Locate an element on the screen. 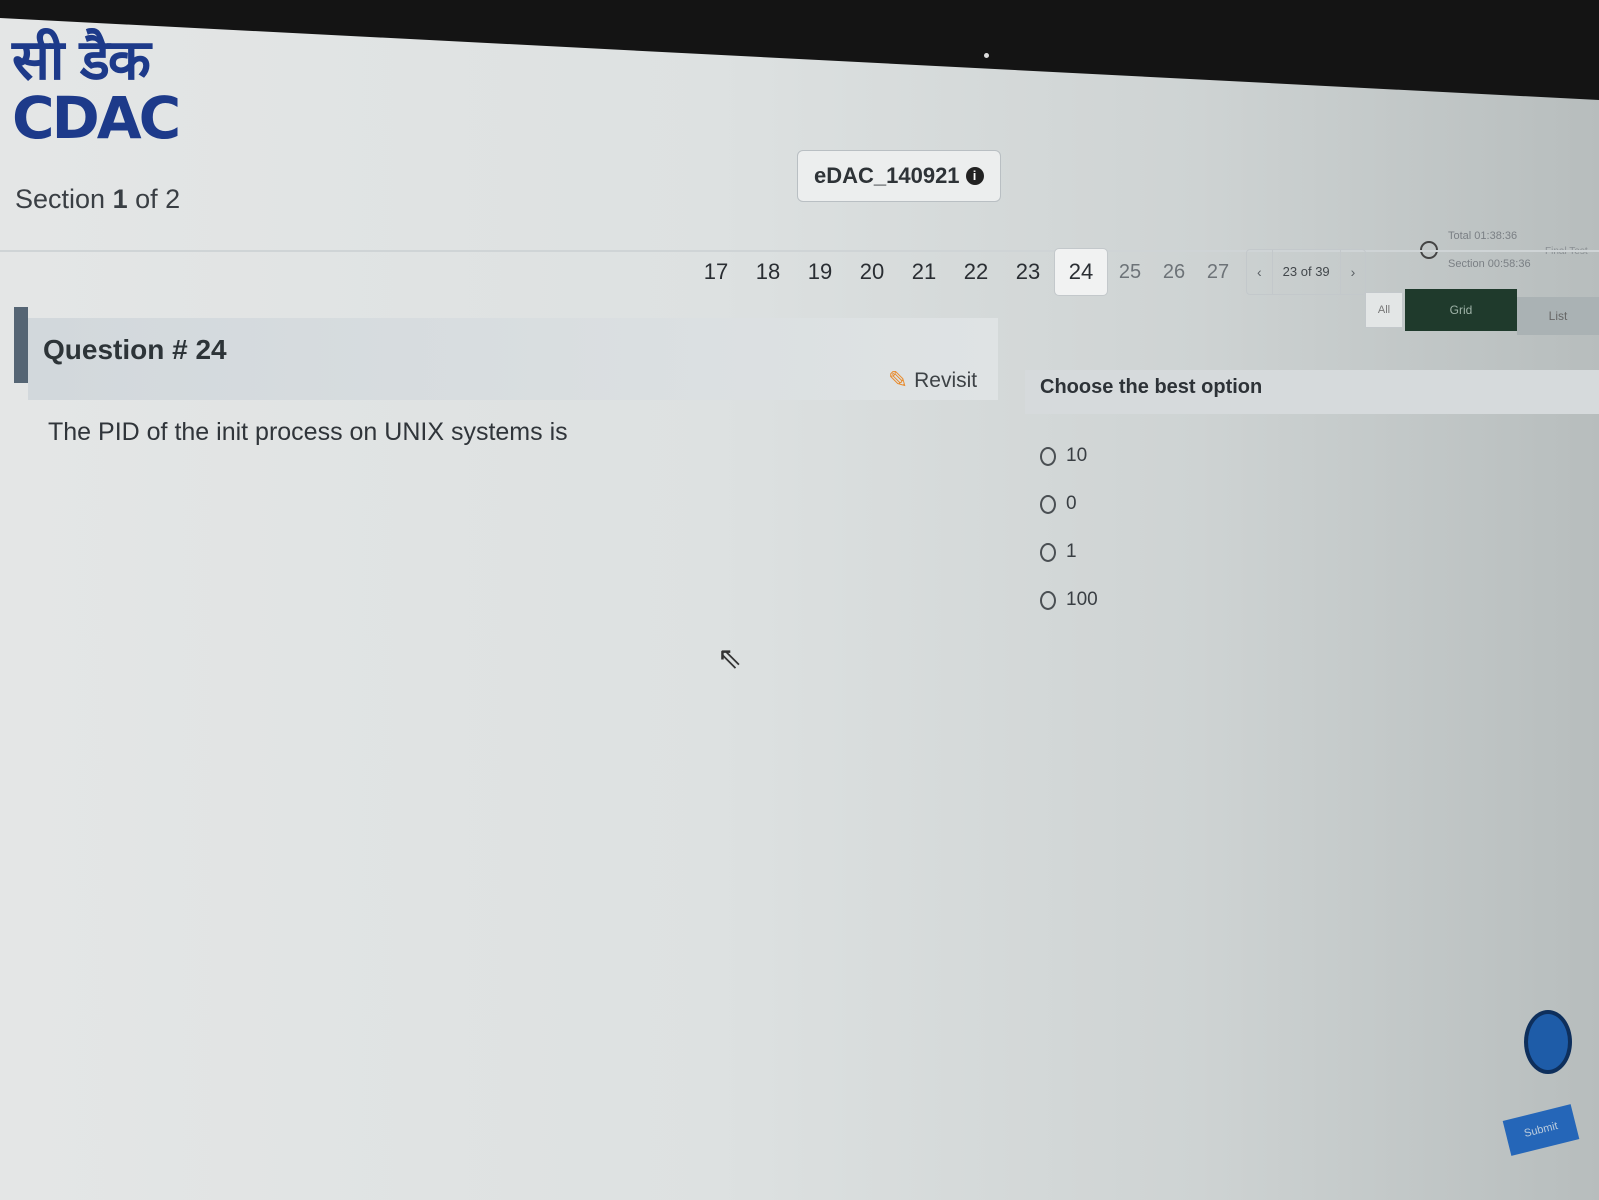 This screenshot has width=1599, height=1200. cdac-logo: सी डैक CDAC is located at coordinates (102, 89).